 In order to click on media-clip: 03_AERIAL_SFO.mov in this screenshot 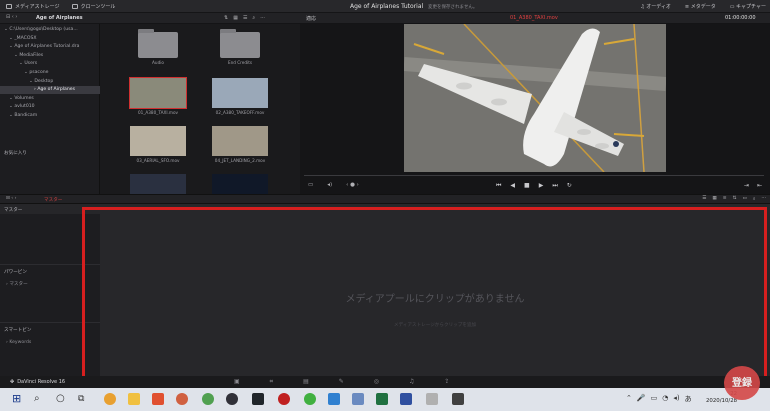, I will do `click(158, 144)`.